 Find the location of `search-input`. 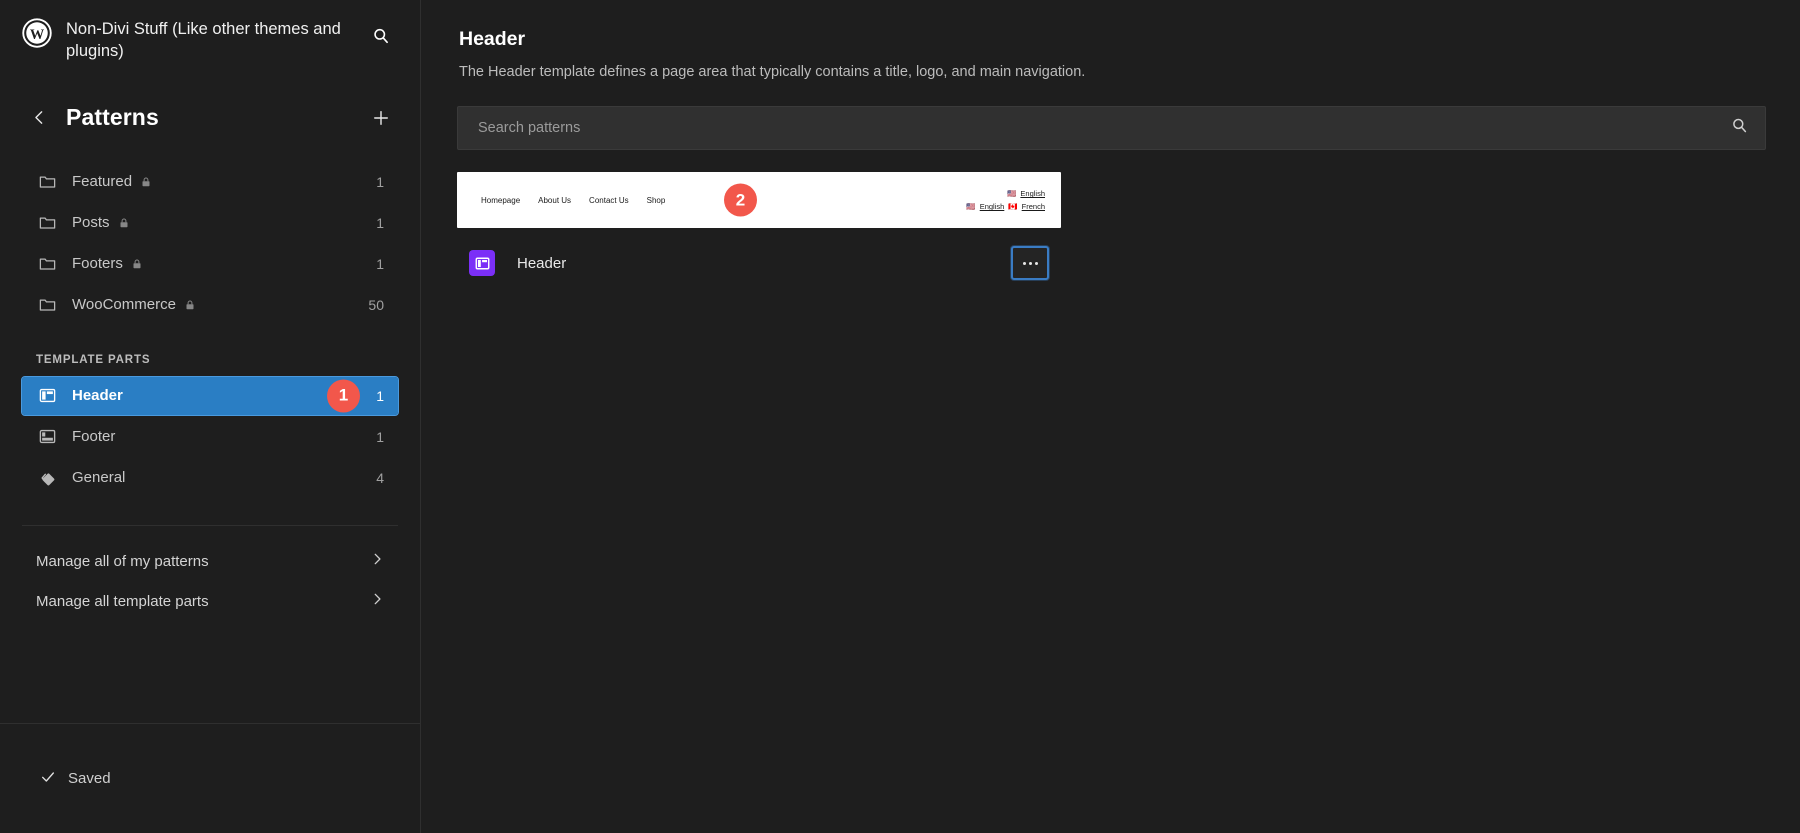

search-input is located at coordinates (1103, 128).